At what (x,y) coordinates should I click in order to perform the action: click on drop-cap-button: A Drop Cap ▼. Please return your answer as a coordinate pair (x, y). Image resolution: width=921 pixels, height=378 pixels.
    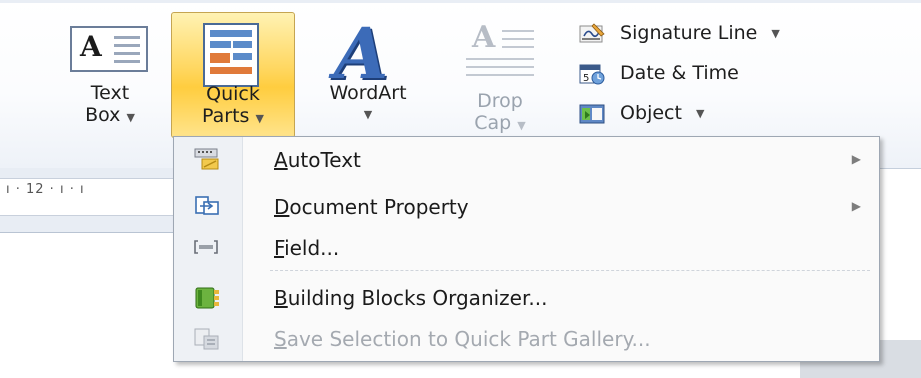
    Looking at the image, I should click on (500, 78).